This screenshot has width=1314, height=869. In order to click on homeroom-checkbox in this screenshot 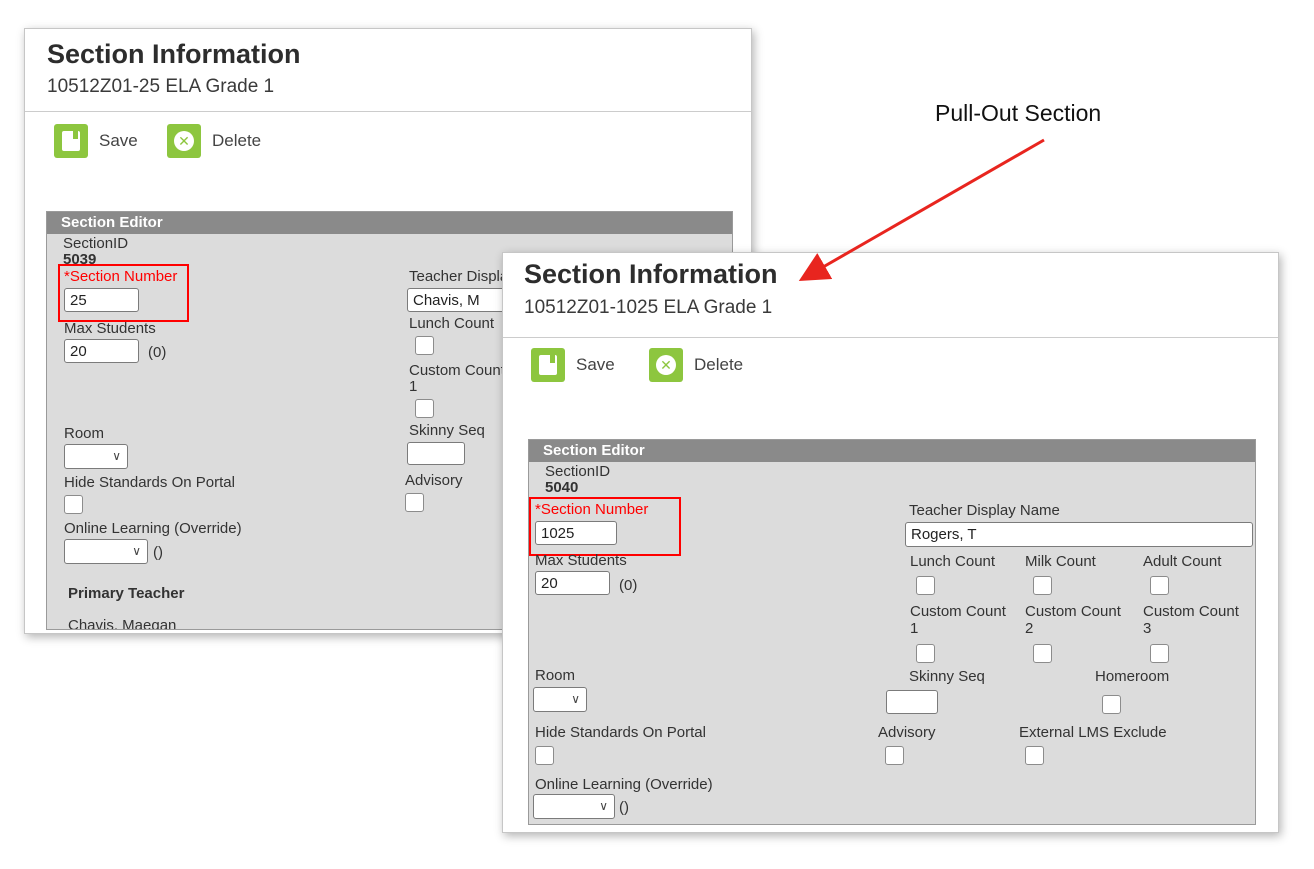, I will do `click(1111, 704)`.